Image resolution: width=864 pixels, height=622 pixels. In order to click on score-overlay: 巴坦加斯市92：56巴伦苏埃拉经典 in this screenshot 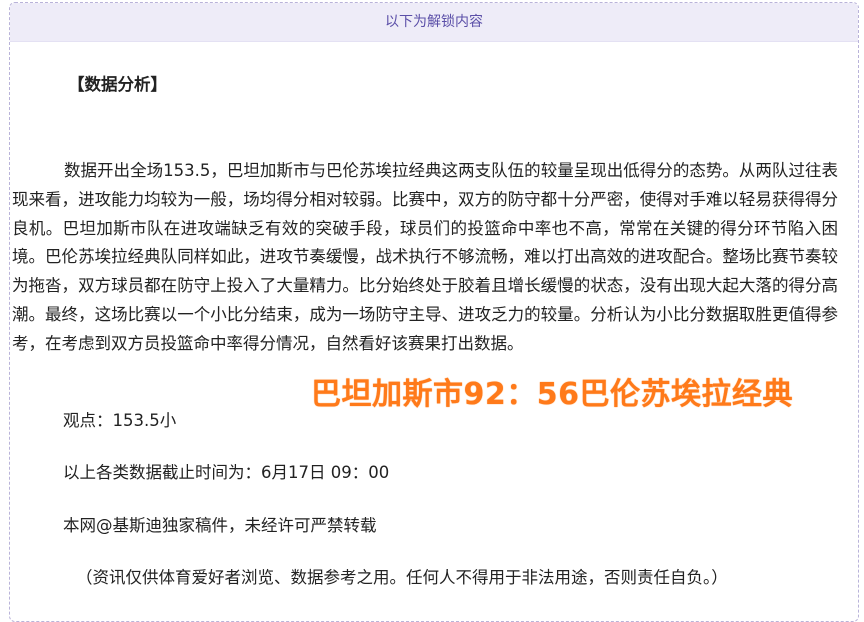, I will do `click(552, 394)`.